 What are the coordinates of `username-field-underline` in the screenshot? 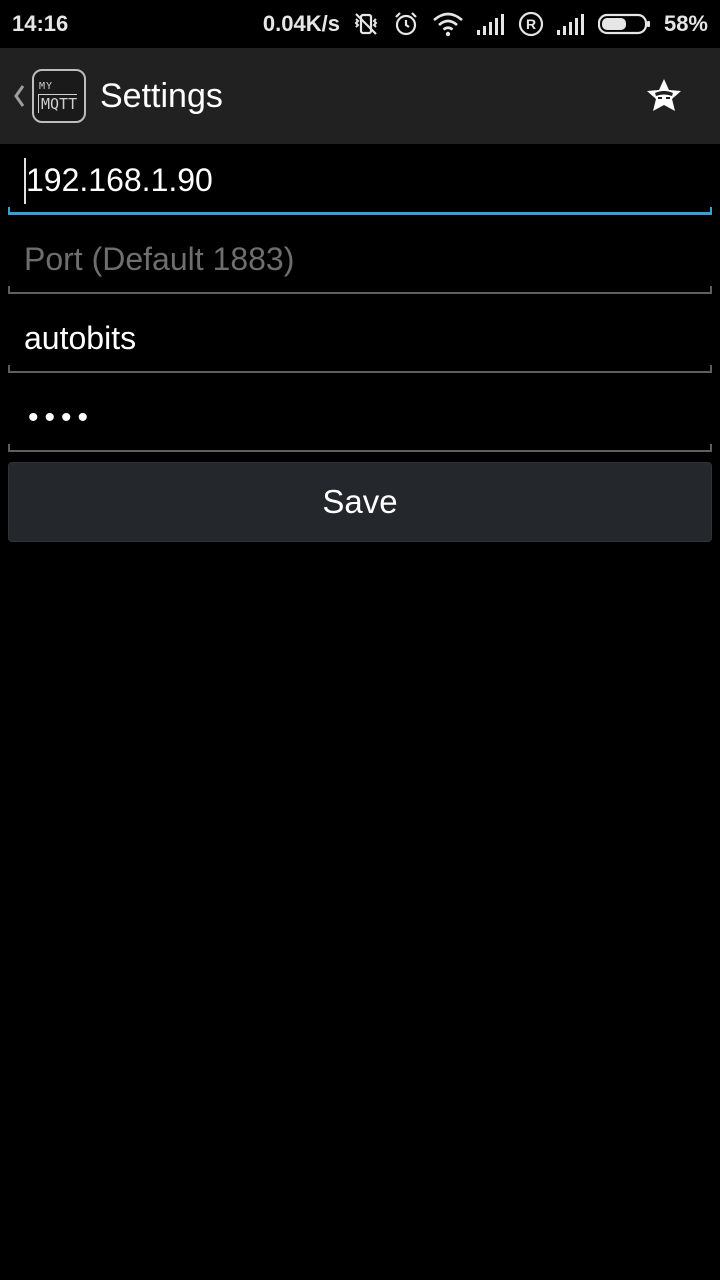 It's located at (360, 369).